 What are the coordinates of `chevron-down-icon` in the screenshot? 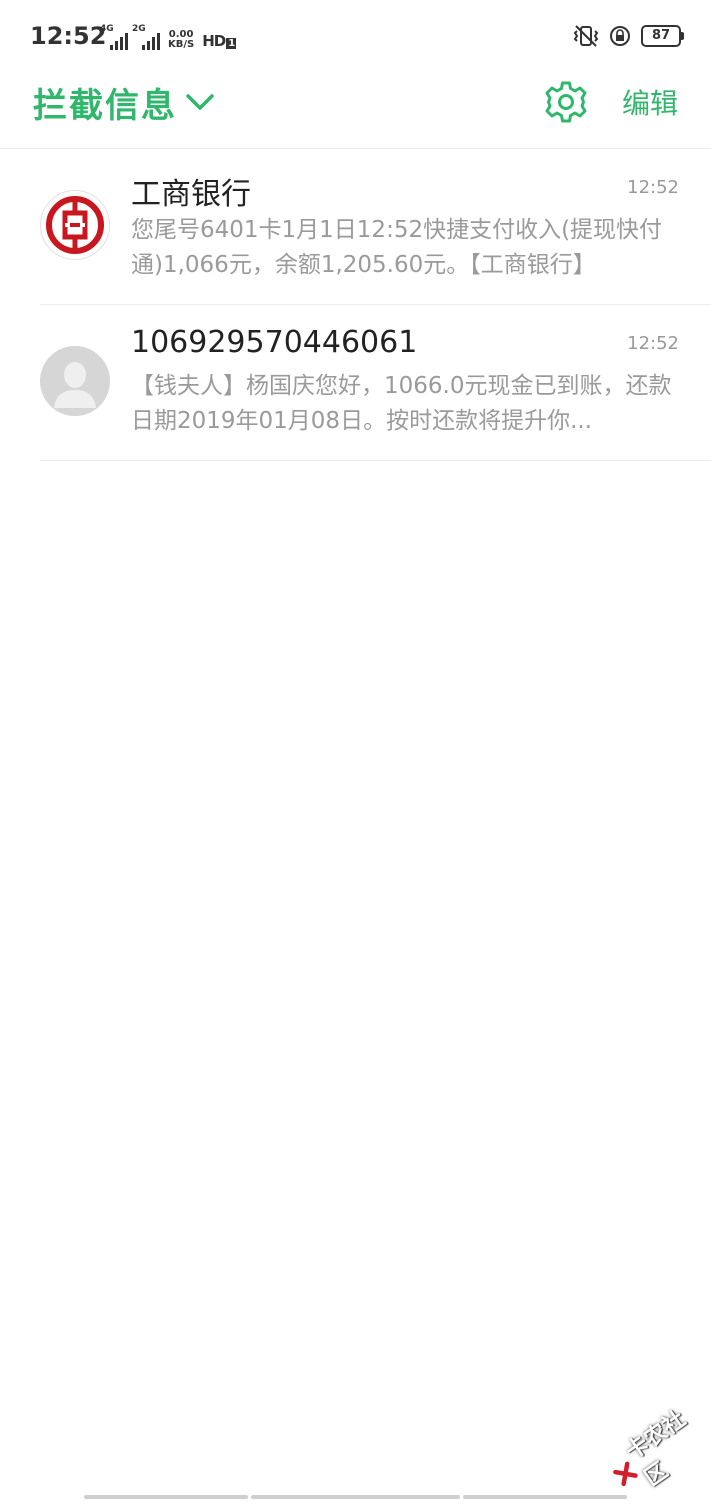 It's located at (200, 102).